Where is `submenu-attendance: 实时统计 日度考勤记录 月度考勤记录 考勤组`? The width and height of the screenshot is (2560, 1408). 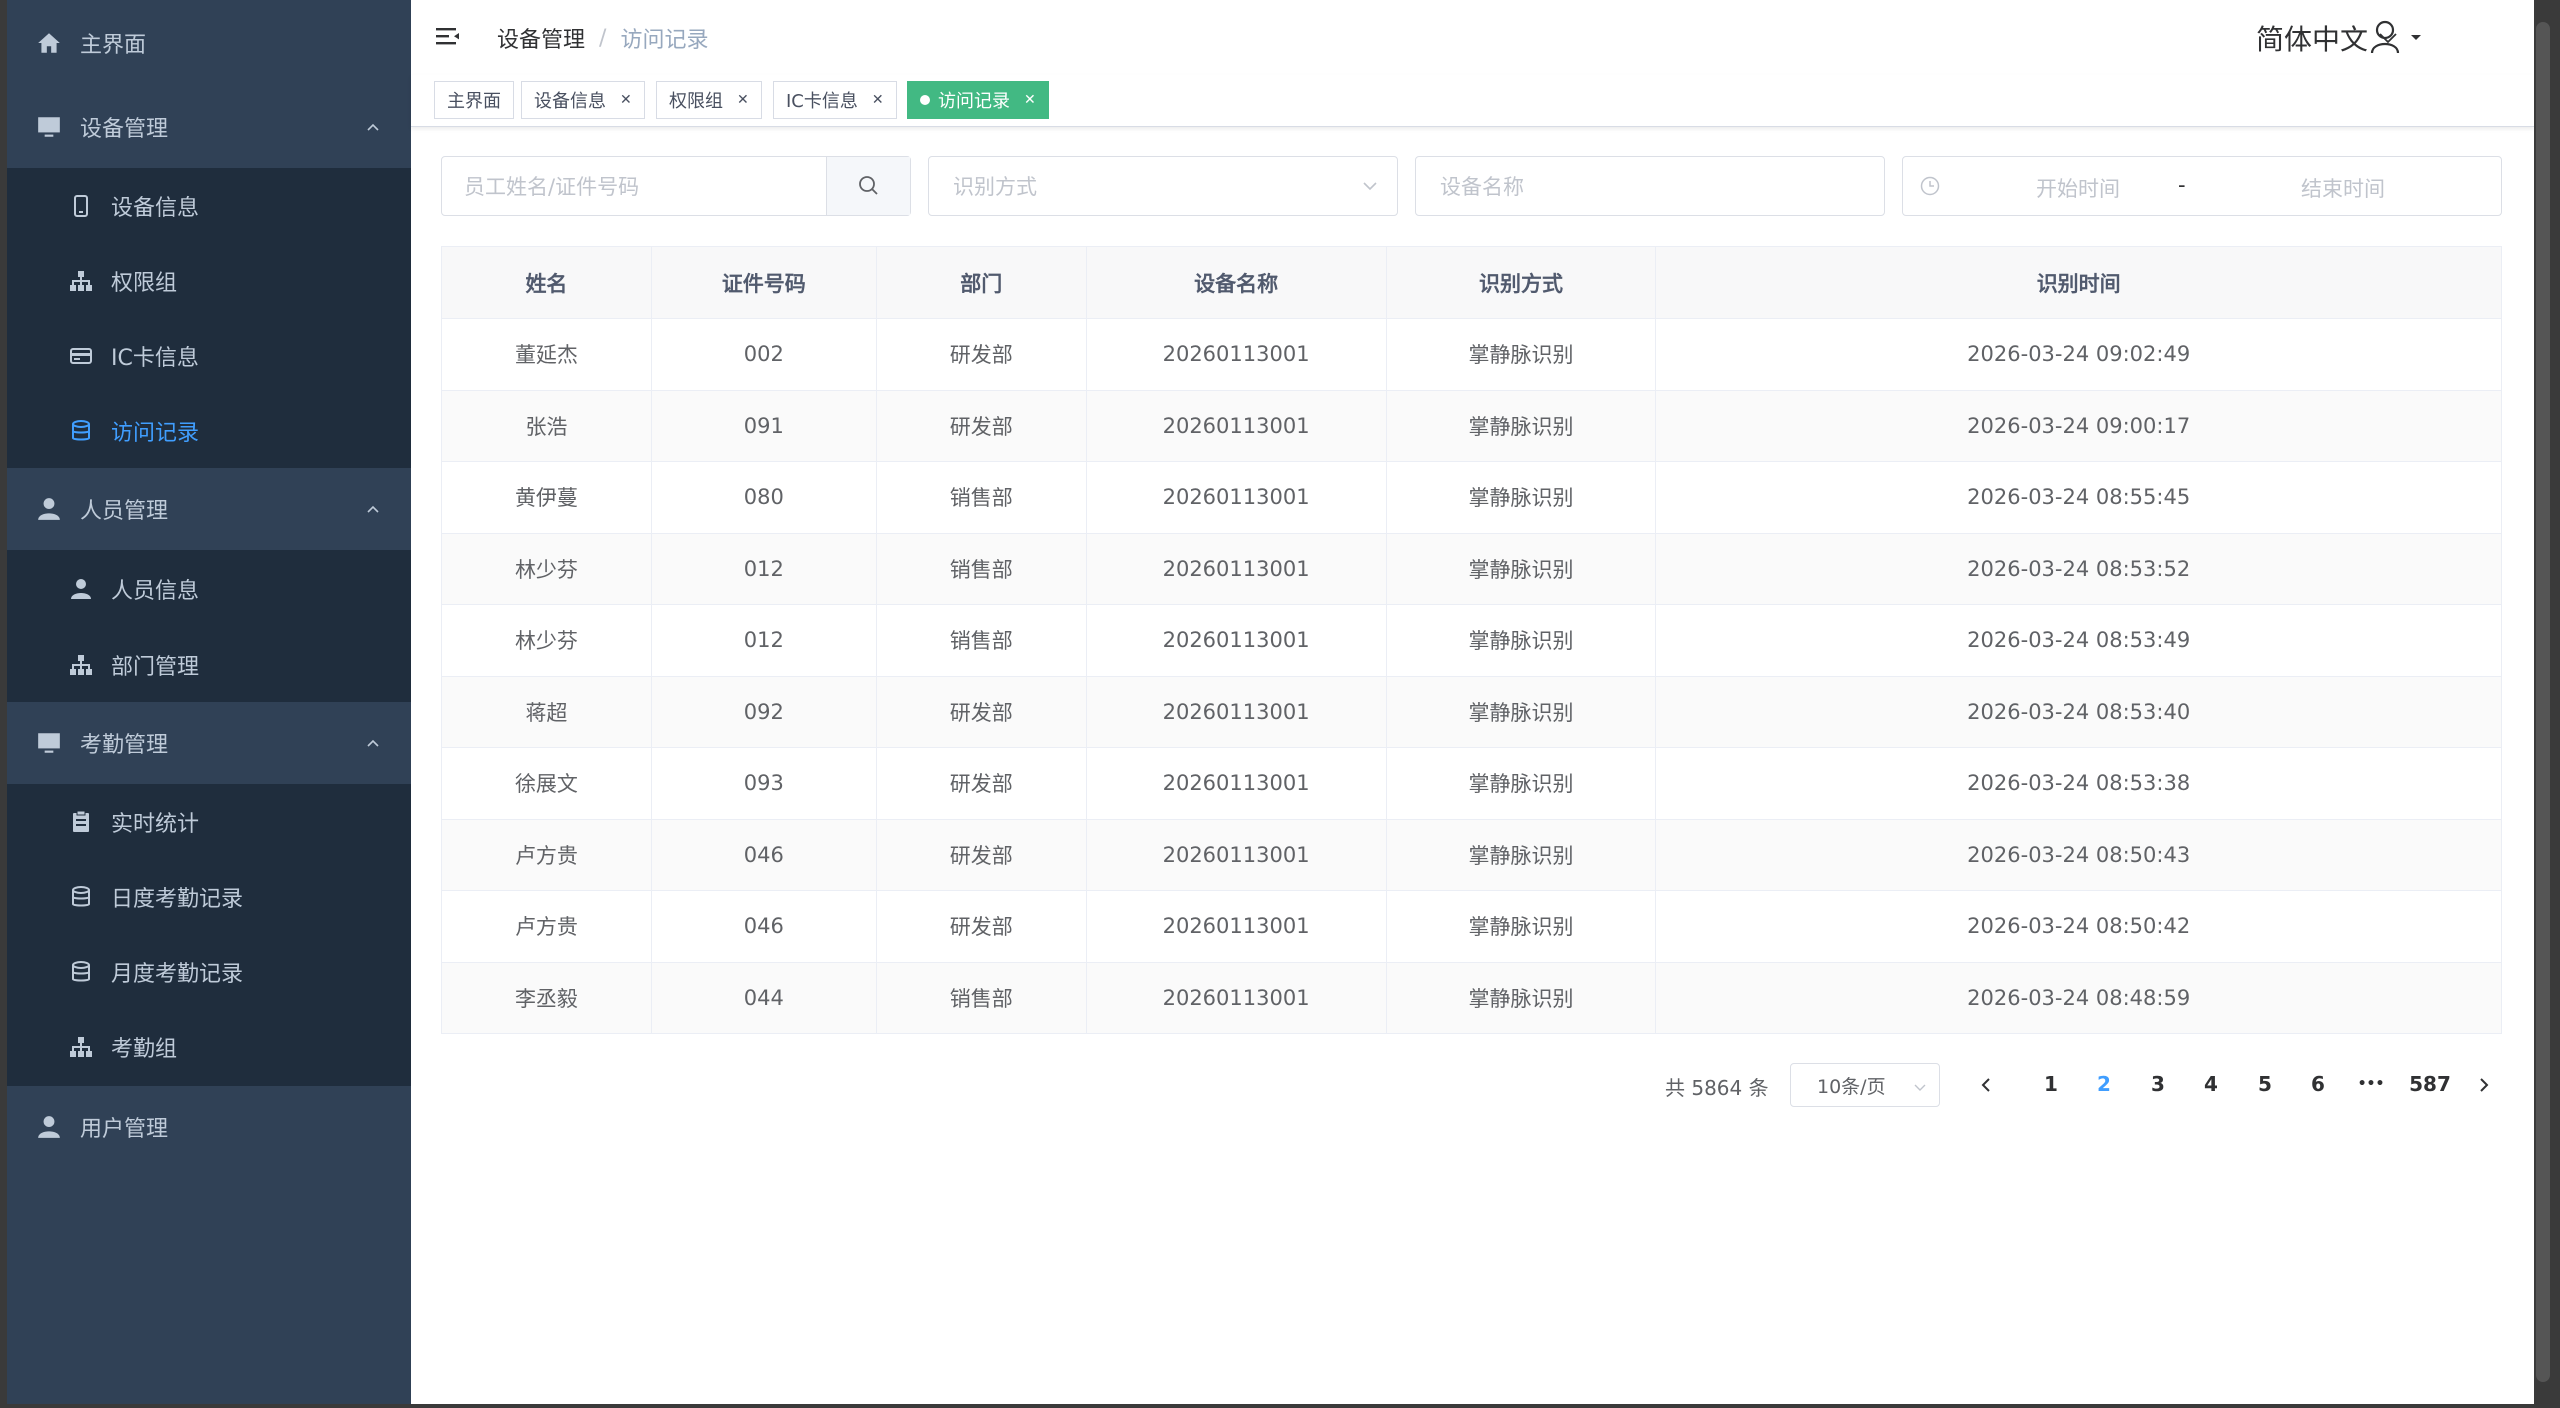 submenu-attendance: 实时统计 日度考勤记录 月度考勤记录 考勤组 is located at coordinates (209, 935).